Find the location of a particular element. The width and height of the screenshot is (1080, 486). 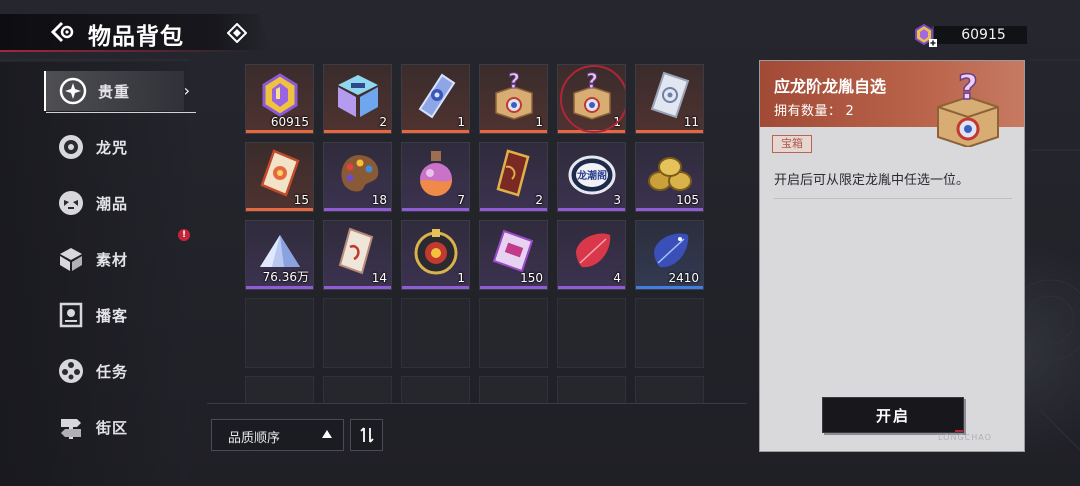

back-button is located at coordinates (63, 32).